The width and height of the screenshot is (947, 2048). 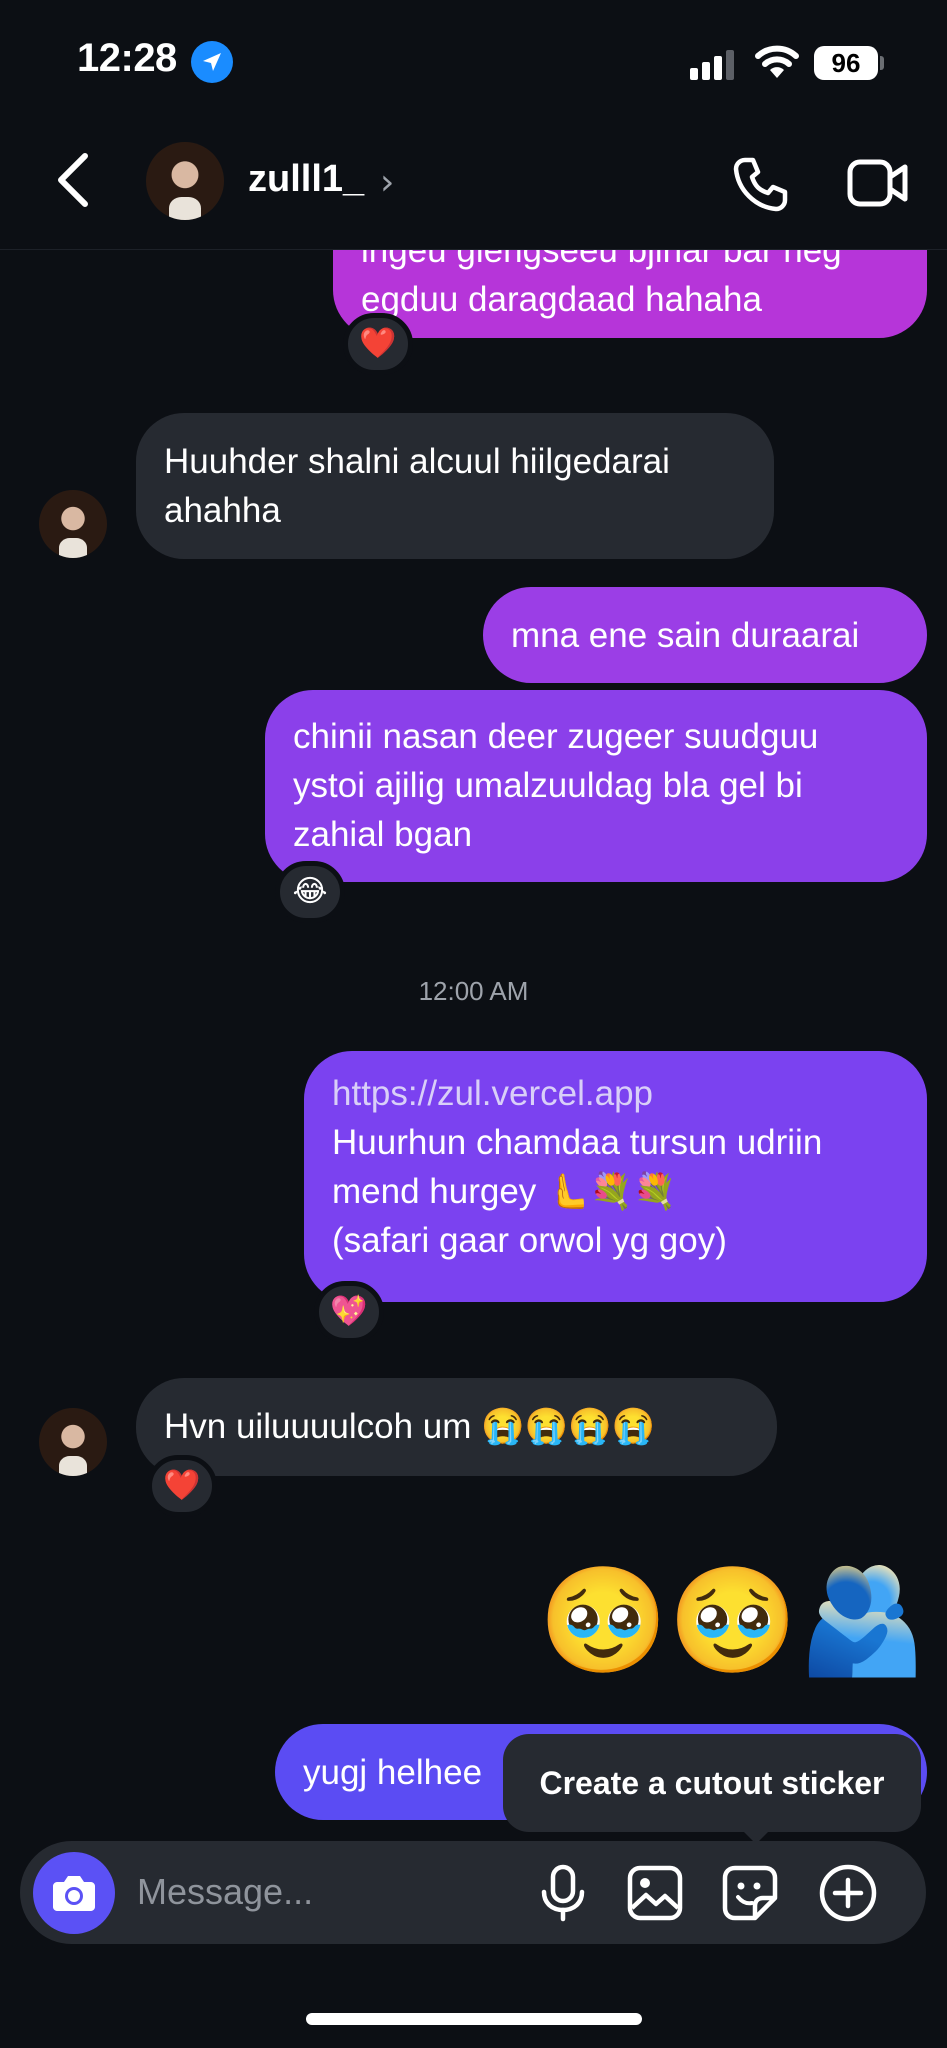 I want to click on cutout-sticker-tooltip: Create a cutout sticker, so click(x=712, y=1783).